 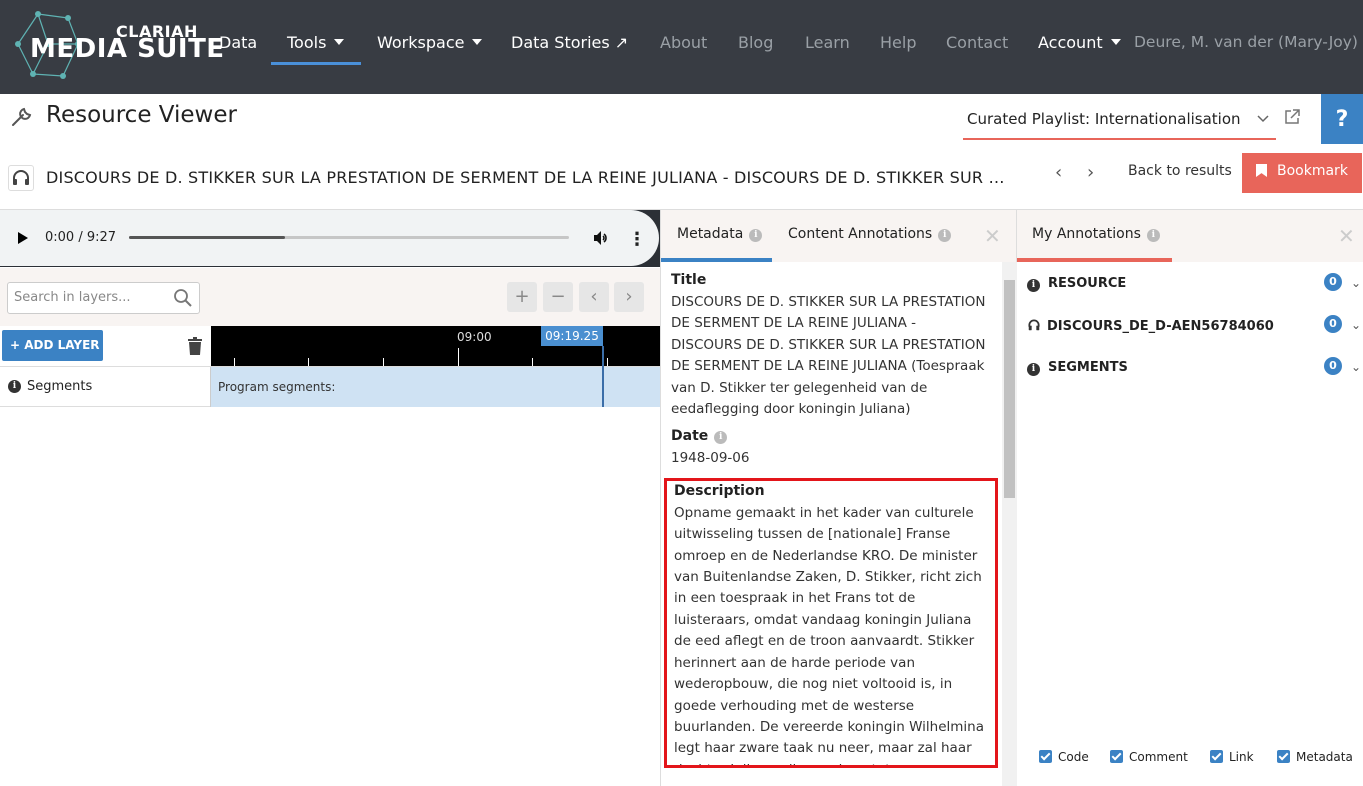 I want to click on metadata-tabbar: Metadata i Content Annotations i ✕, so click(x=838, y=236).